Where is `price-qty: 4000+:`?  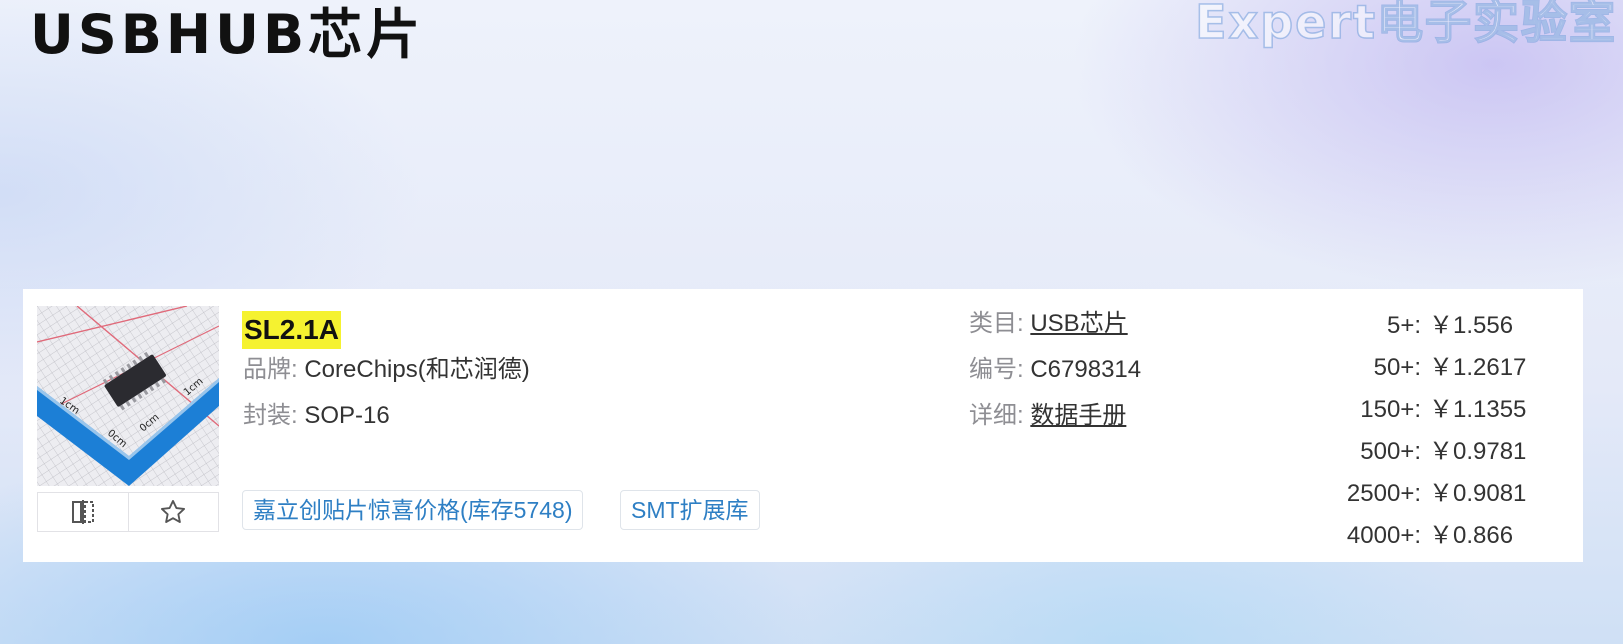
price-qty: 4000+: is located at coordinates (1383, 535).